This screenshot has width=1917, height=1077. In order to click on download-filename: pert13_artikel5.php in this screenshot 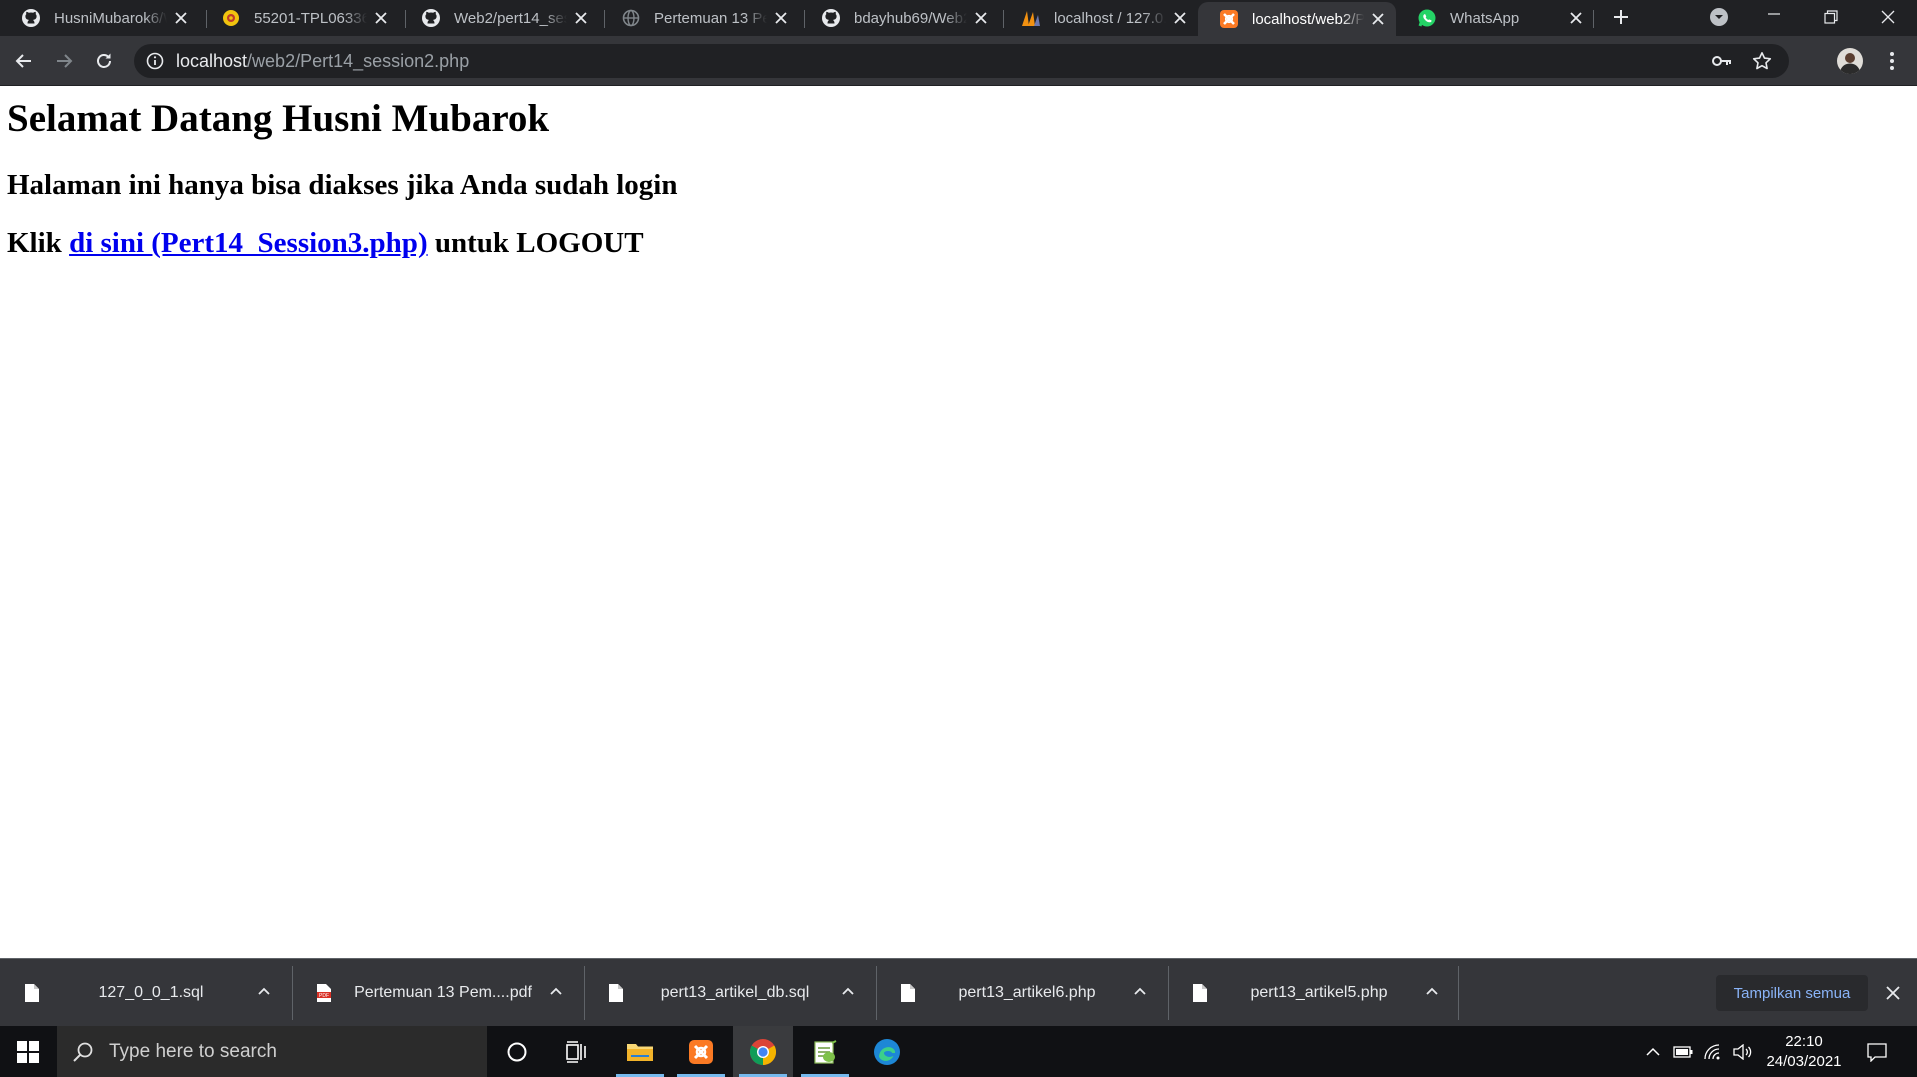, I will do `click(1319, 992)`.